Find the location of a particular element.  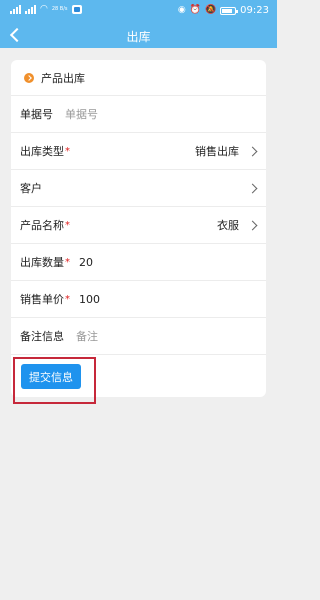

clock: 09:23 is located at coordinates (254, 10).